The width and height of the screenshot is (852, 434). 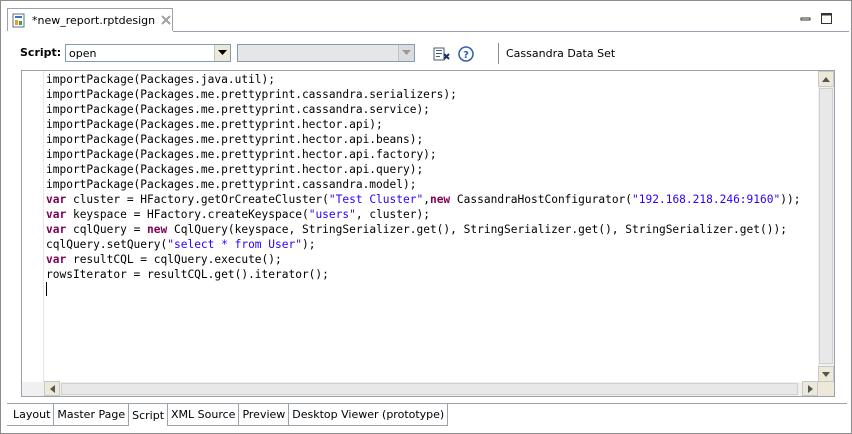 What do you see at coordinates (790, 199) in the screenshot?
I see `code-text: ));` at bounding box center [790, 199].